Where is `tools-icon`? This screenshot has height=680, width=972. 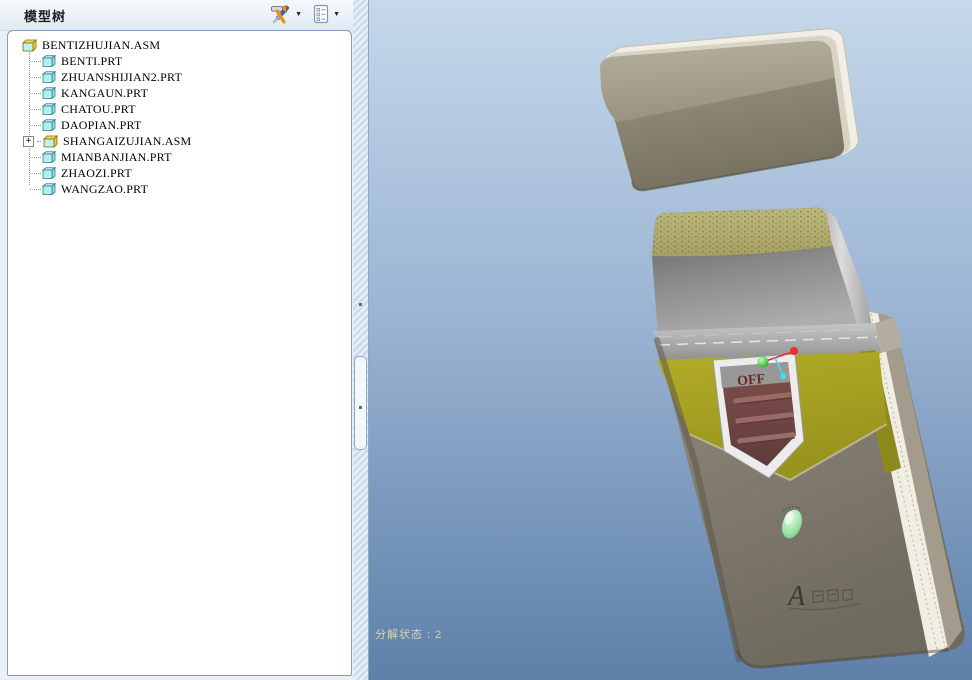
tools-icon is located at coordinates (281, 14).